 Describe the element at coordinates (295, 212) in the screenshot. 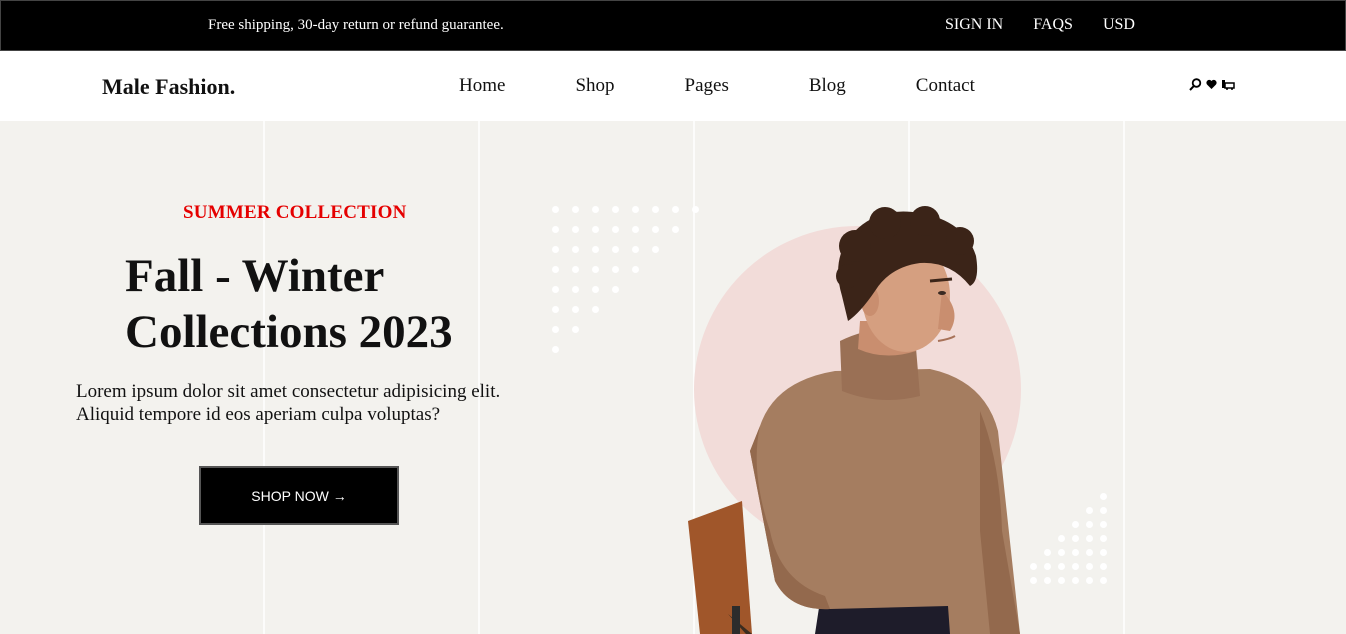

I see `hero-eyebrow: SUMMER COLLECTION` at that location.